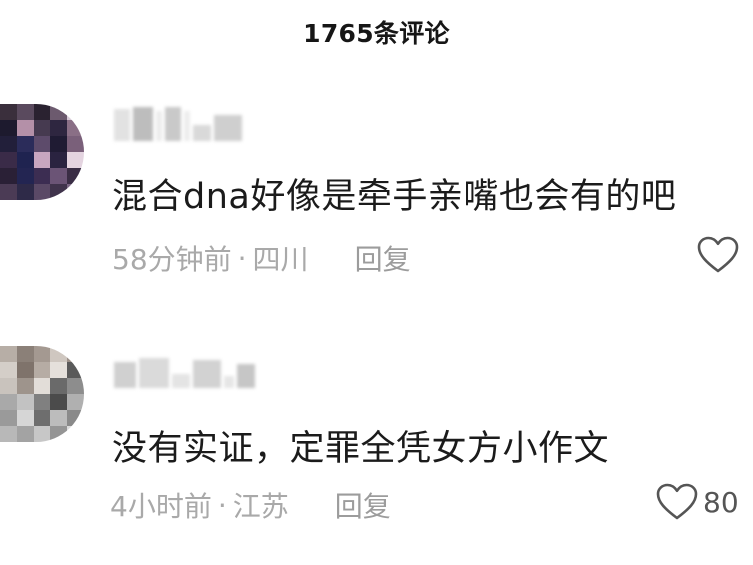  What do you see at coordinates (394, 197) in the screenshot?
I see `comment-text: 混合dna好像是牵手亲嘴也会有的吧` at bounding box center [394, 197].